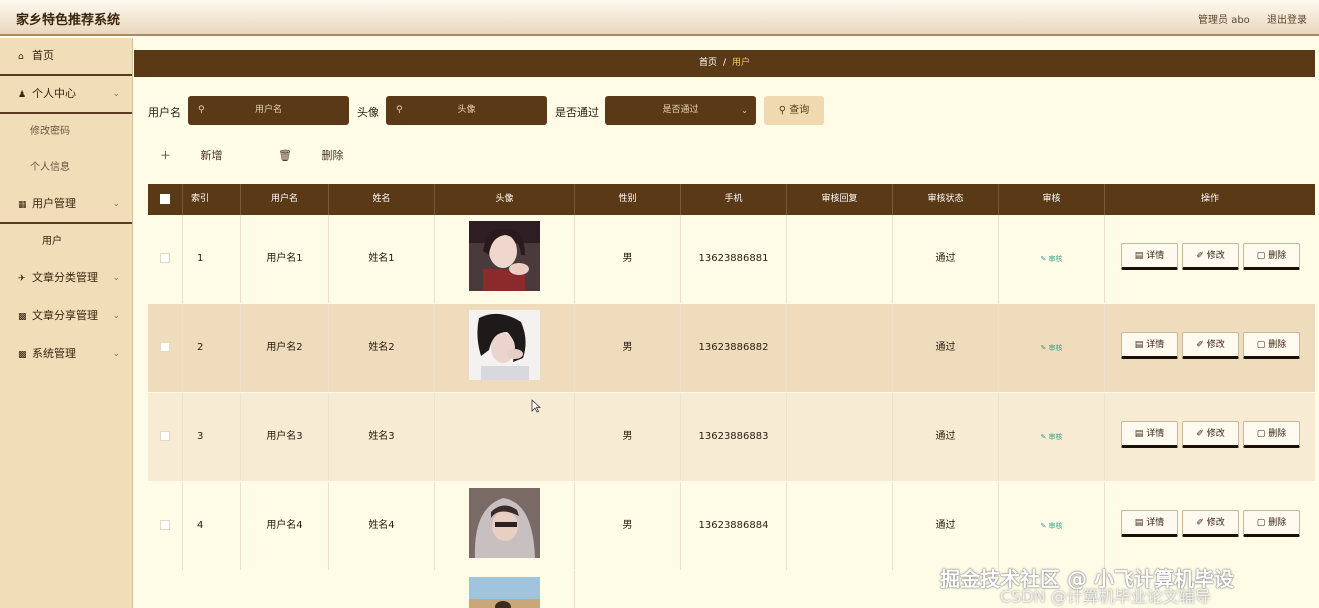 Image resolution: width=1319 pixels, height=608 pixels. Describe the element at coordinates (66, 132) in the screenshot. I see `sidebar-subitem-change-password: 修改密码` at that location.